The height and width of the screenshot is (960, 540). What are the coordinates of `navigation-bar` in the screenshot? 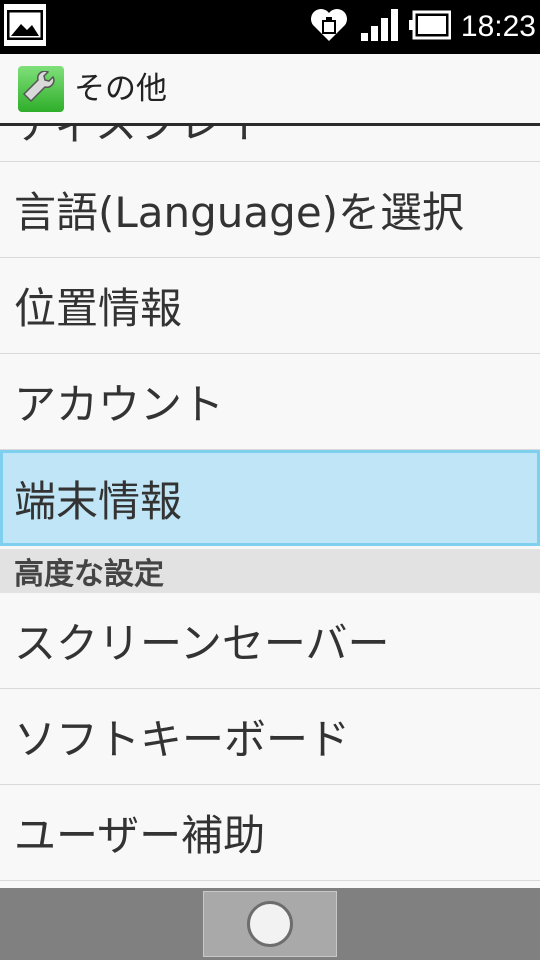 It's located at (270, 924).